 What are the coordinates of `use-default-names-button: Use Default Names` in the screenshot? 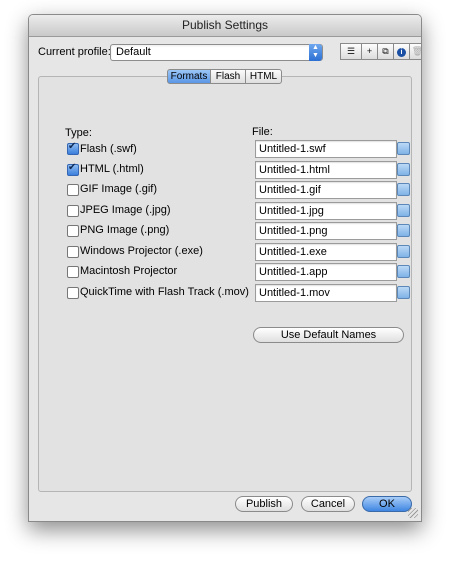 It's located at (328, 335).